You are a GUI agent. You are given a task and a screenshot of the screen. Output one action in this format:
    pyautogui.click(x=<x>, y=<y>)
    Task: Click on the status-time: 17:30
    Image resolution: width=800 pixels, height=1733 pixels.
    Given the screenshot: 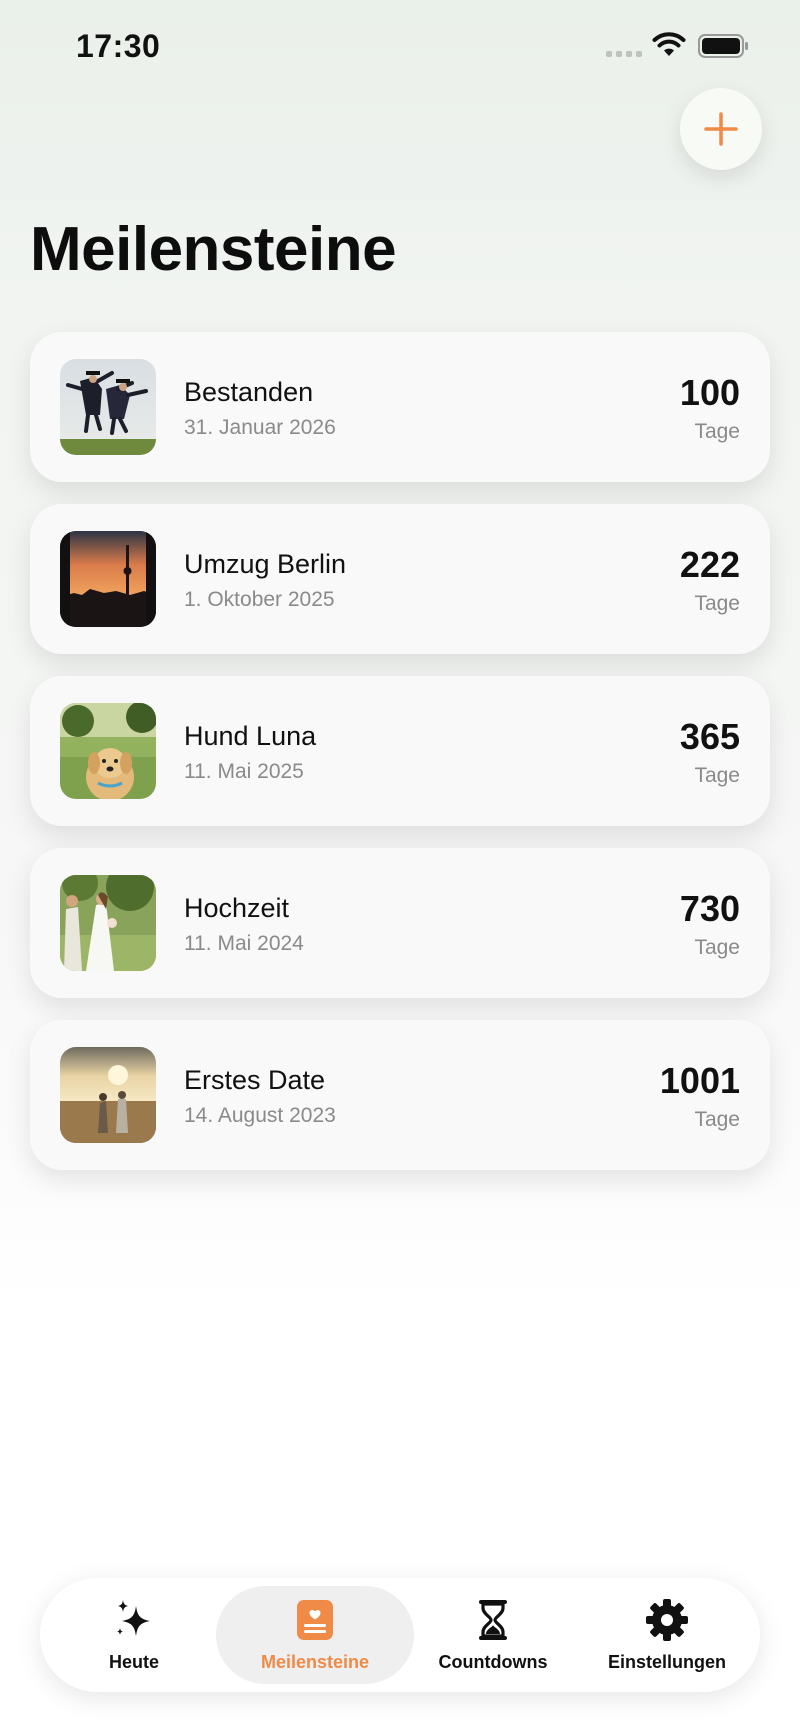 What is the action you would take?
    pyautogui.click(x=118, y=46)
    